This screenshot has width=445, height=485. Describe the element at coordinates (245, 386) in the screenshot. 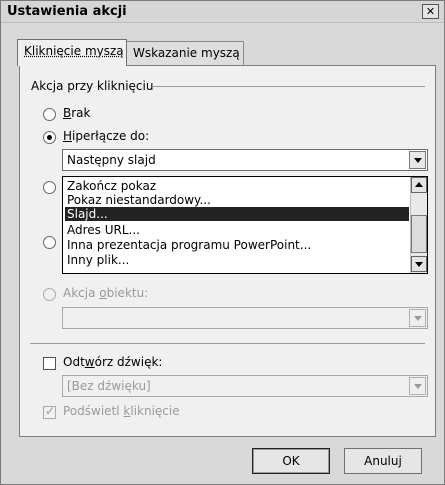

I see `sound-dropdown: [Bez dźwięku]` at that location.